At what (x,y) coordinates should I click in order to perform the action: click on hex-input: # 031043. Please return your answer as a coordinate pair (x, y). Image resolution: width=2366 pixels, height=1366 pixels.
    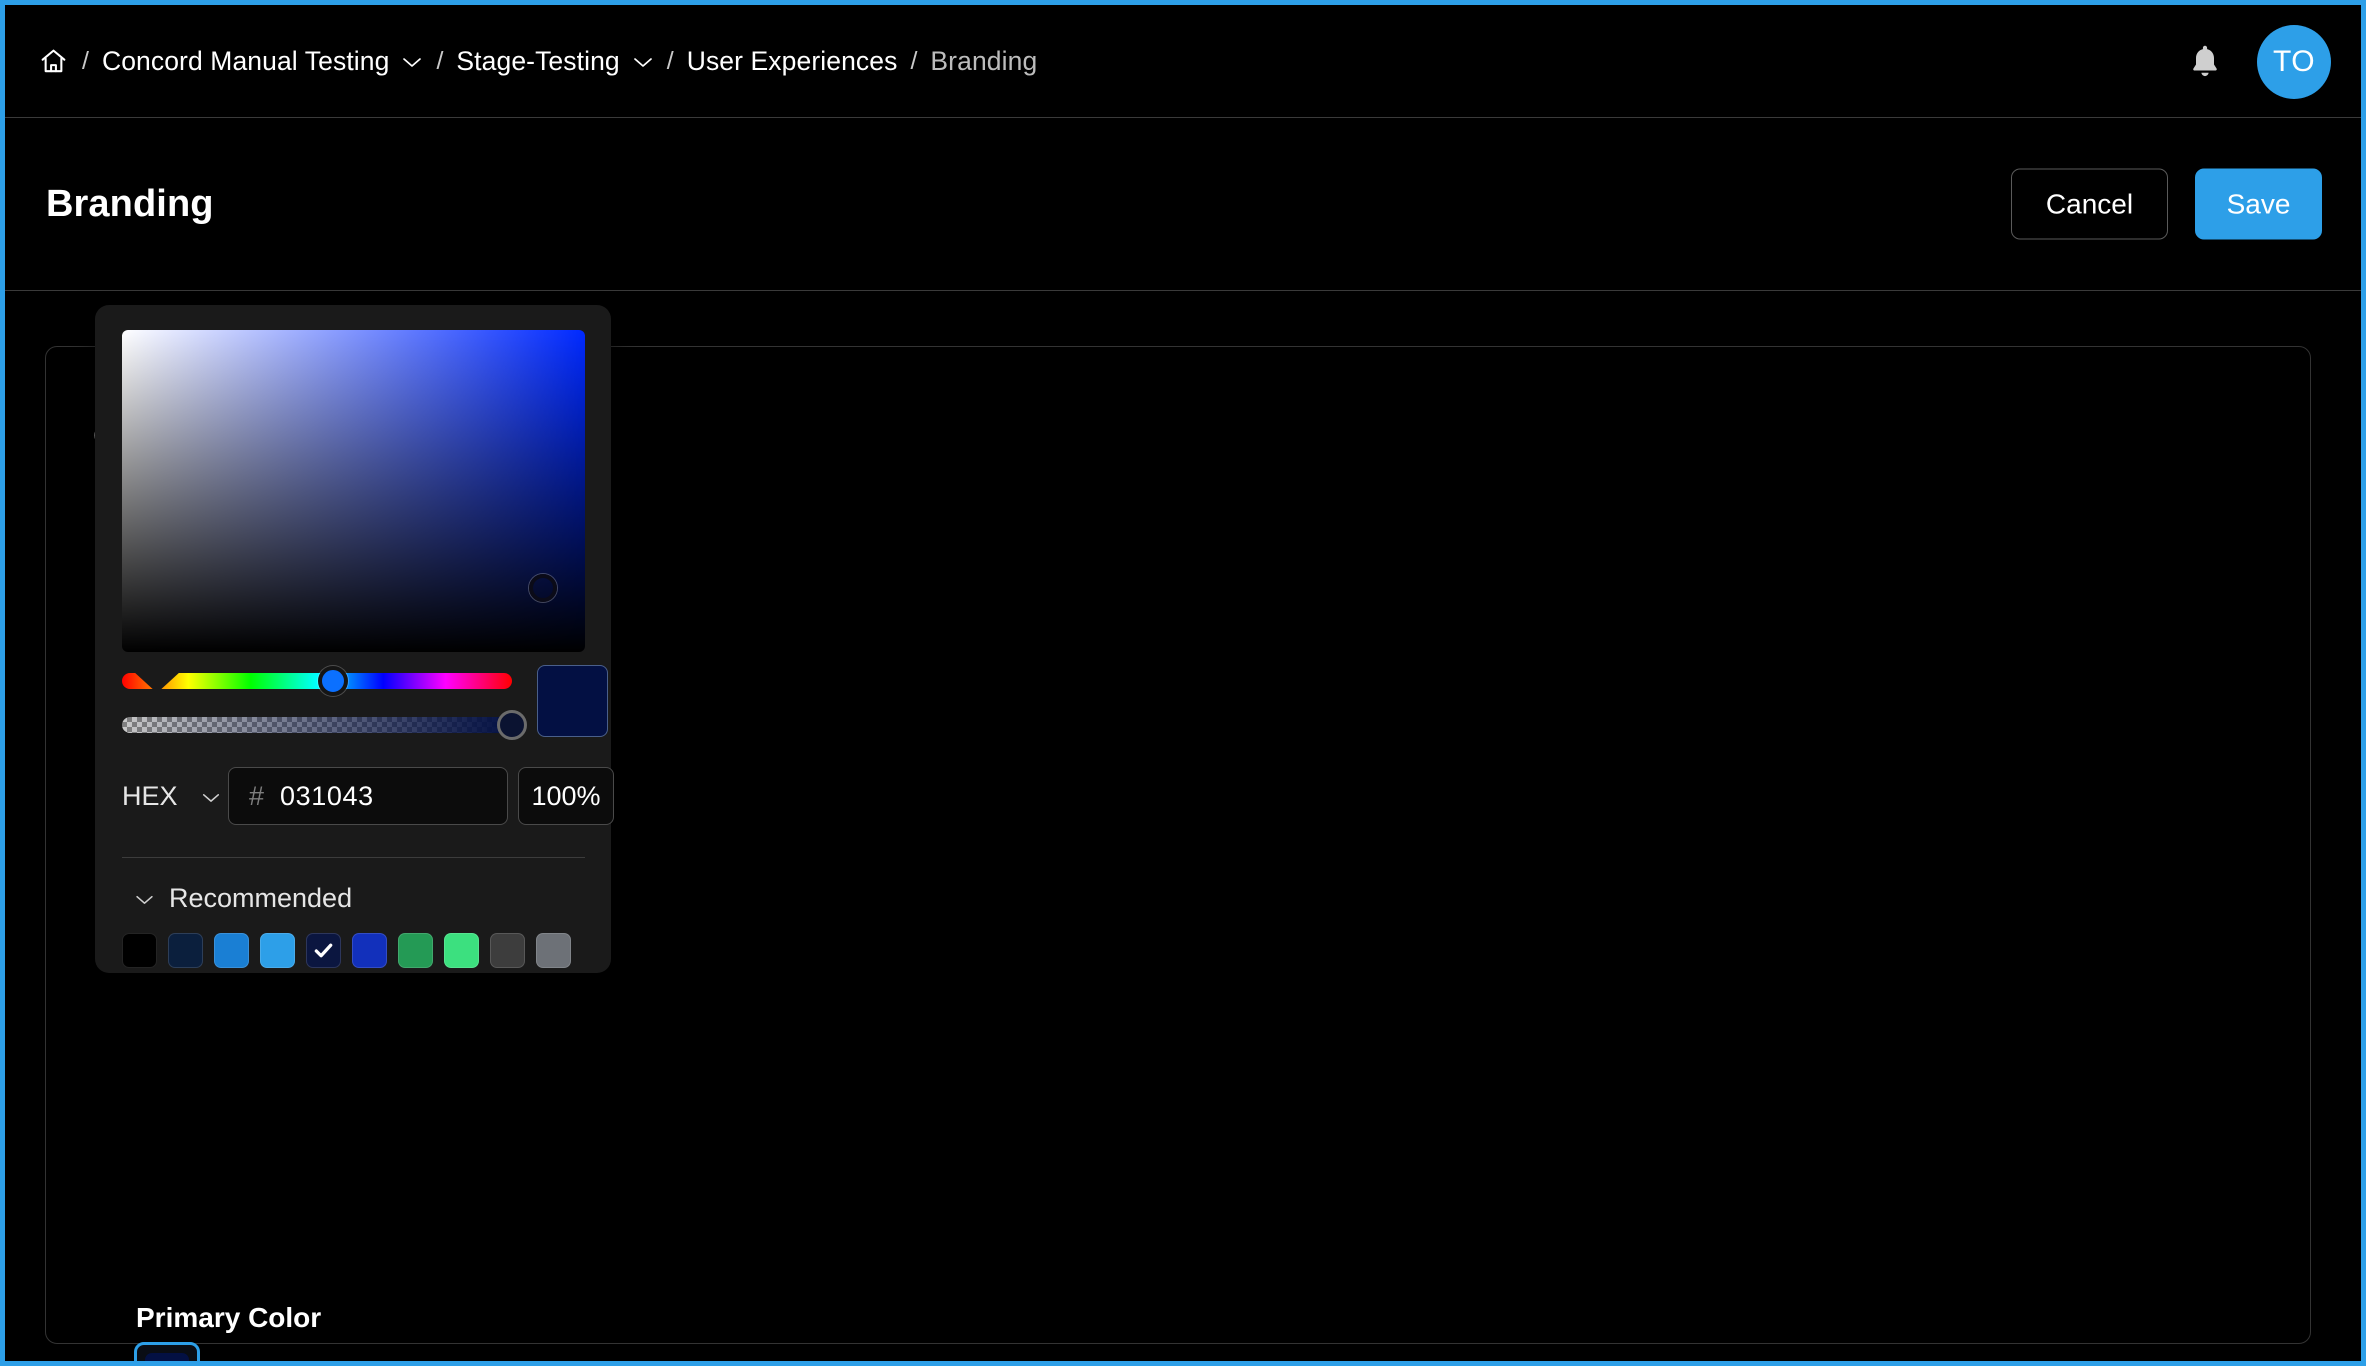
    Looking at the image, I should click on (368, 796).